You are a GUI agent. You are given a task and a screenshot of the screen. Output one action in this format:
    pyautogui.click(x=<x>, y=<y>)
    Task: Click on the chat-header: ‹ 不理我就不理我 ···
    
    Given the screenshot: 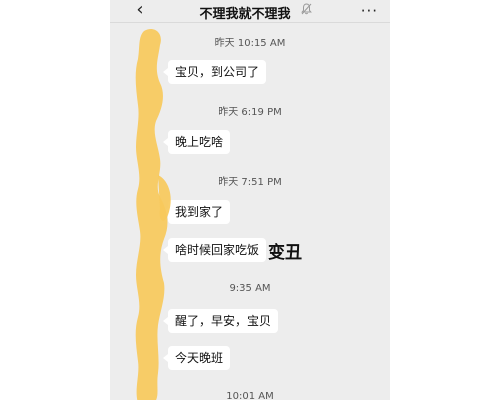 What is the action you would take?
    pyautogui.click(x=250, y=11)
    